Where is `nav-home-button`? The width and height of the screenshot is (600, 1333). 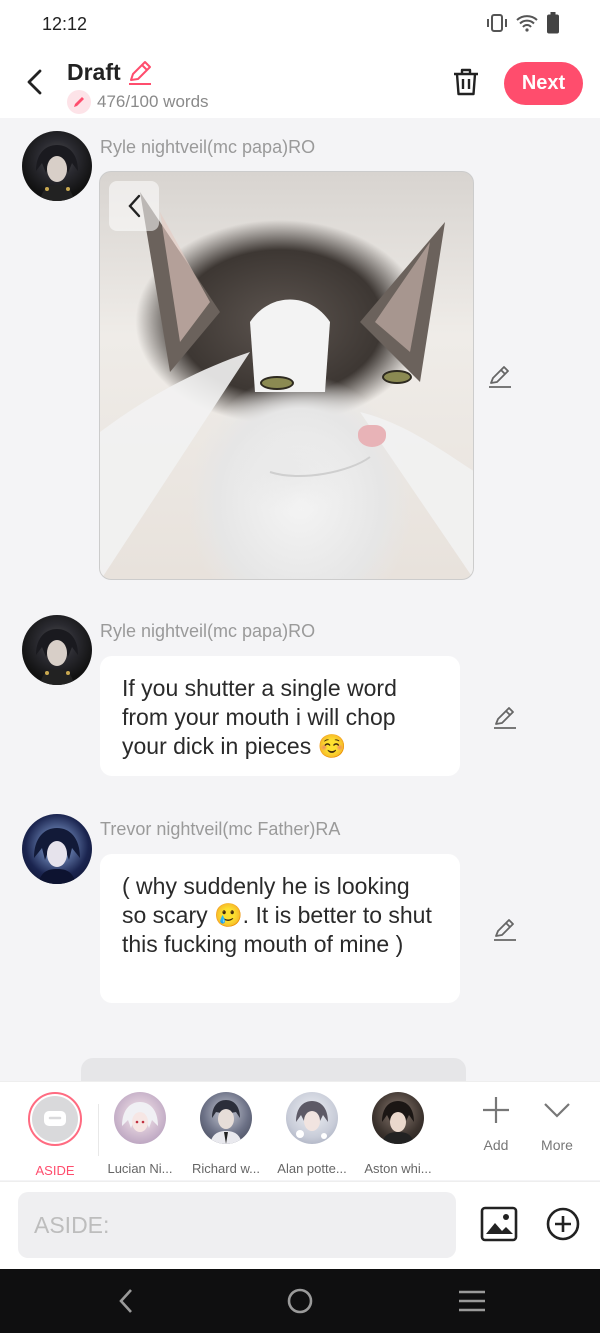 nav-home-button is located at coordinates (300, 1301).